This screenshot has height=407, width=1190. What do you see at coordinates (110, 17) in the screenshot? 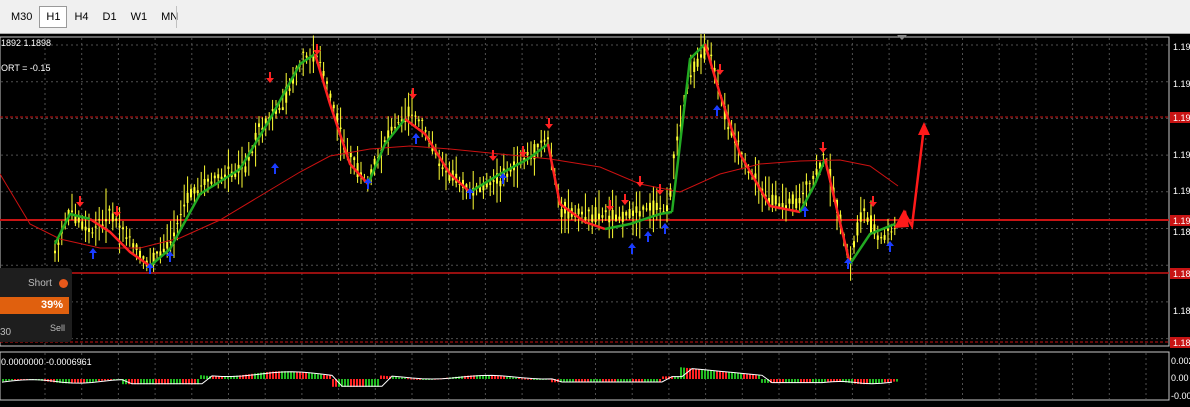
I see `tab-d1: D1` at bounding box center [110, 17].